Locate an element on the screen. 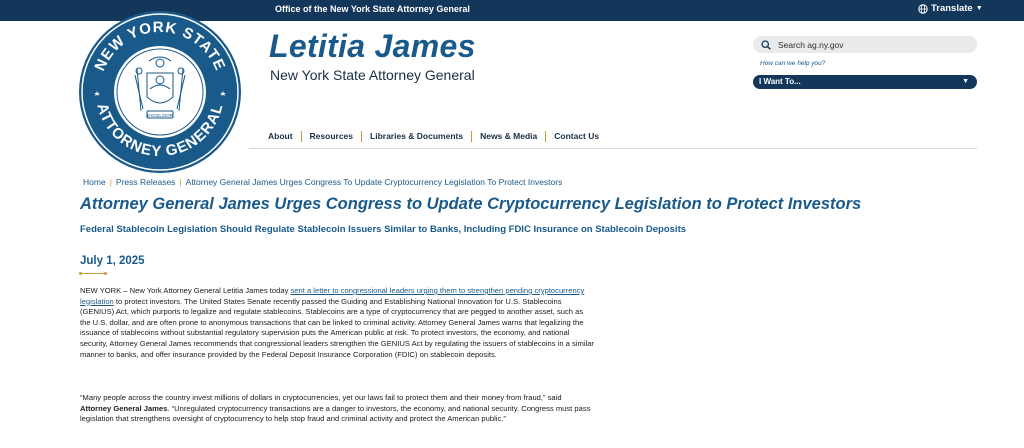 This screenshot has width=1024, height=448. i-want-to-dropdown: I Want To... ▼ is located at coordinates (865, 82).